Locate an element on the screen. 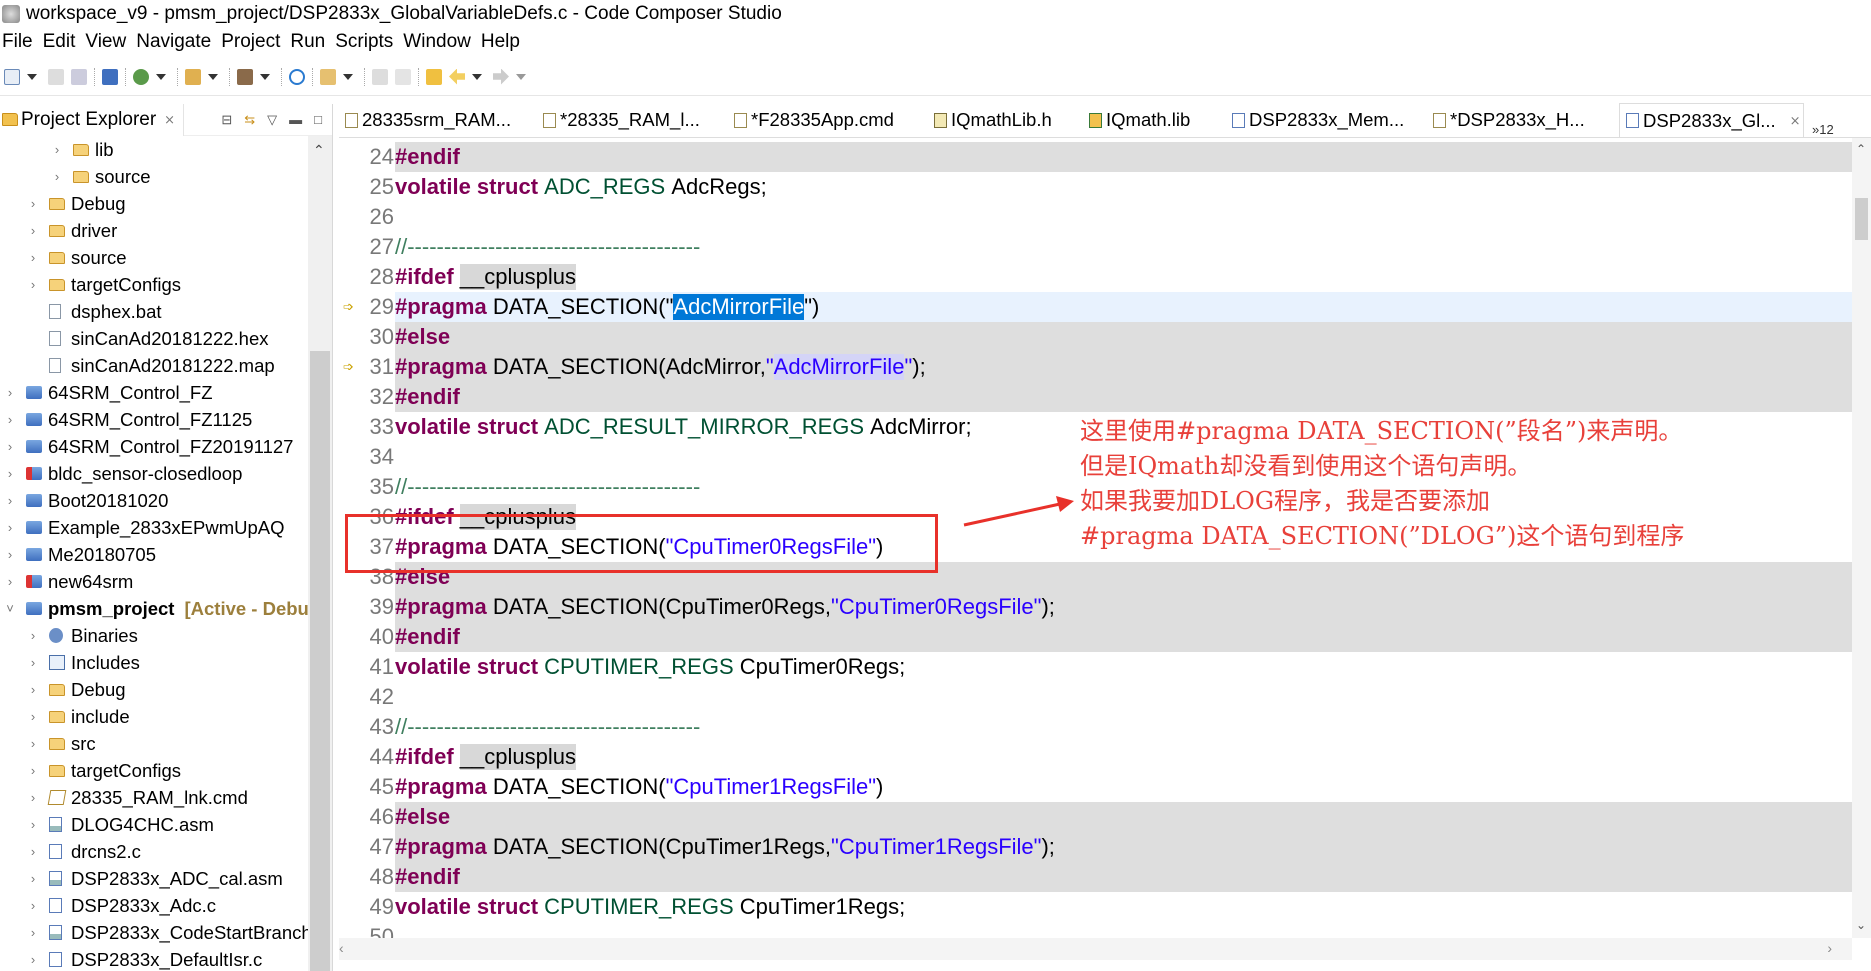 The height and width of the screenshot is (971, 1871). tree-item: › Includes is located at coordinates (154, 662).